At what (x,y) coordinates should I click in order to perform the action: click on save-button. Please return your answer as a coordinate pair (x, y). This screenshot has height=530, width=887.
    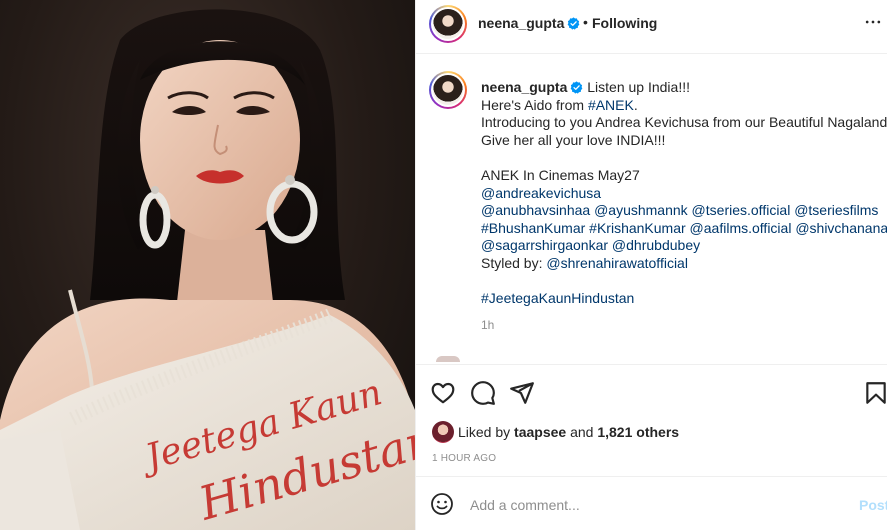
    Looking at the image, I should click on (875, 393).